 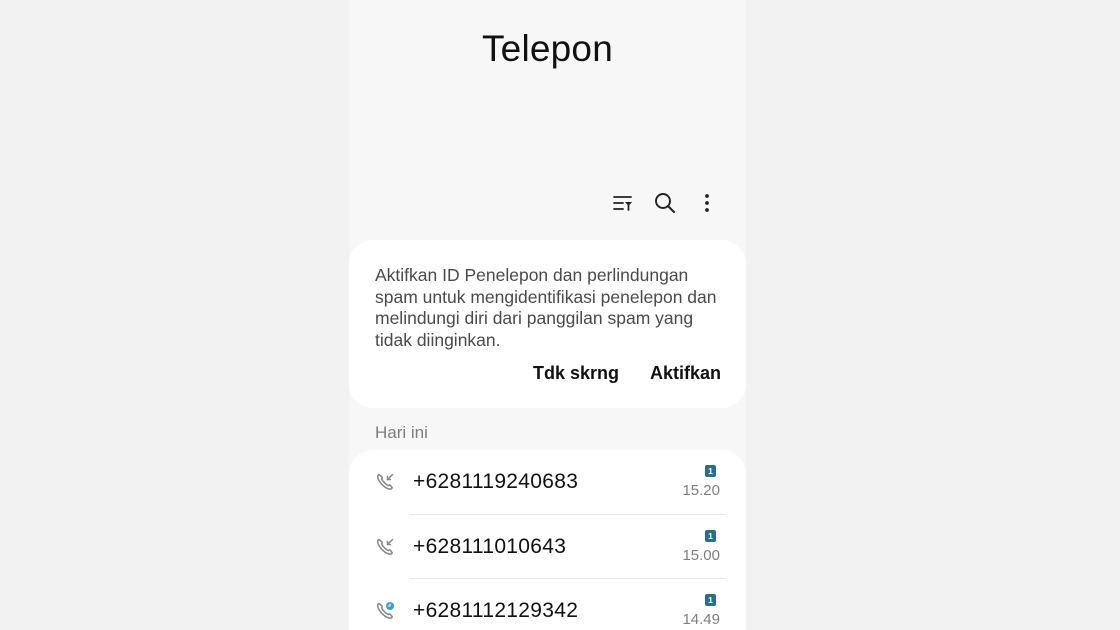 What do you see at coordinates (490, 546) in the screenshot?
I see `call-number: +628111010643` at bounding box center [490, 546].